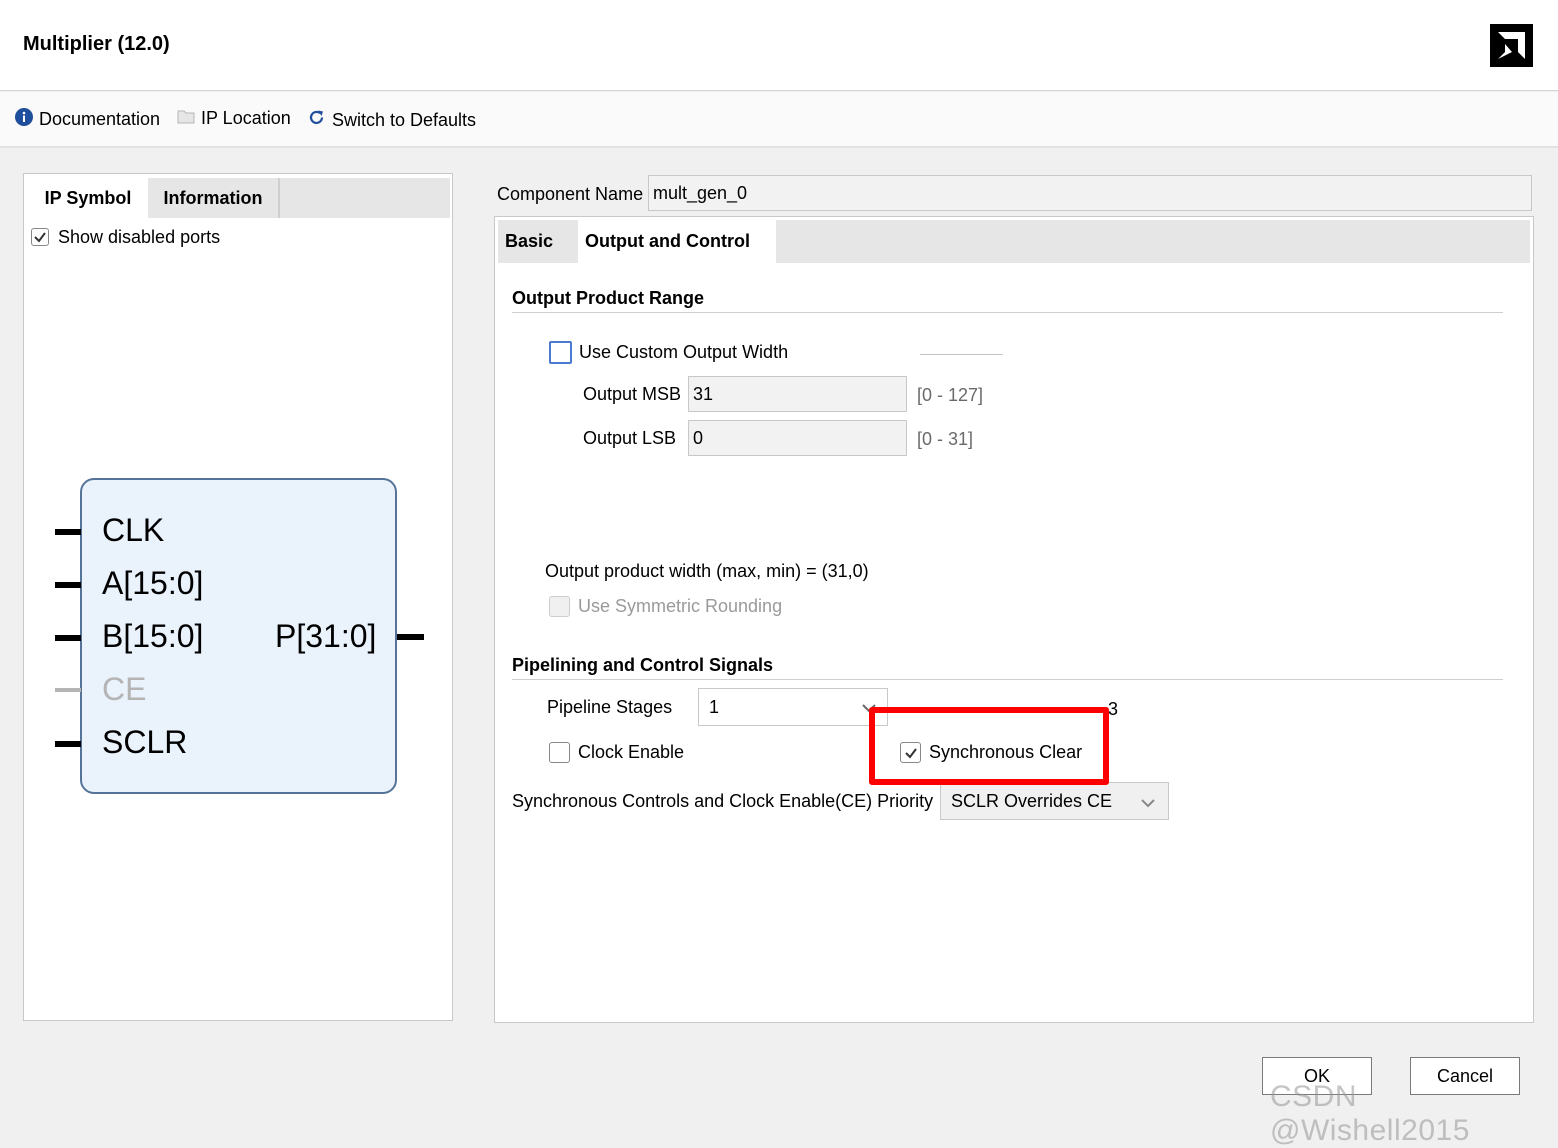 This screenshot has width=1558, height=1148. I want to click on switch-to-defaults-button: Switch to Defaults, so click(391, 120).